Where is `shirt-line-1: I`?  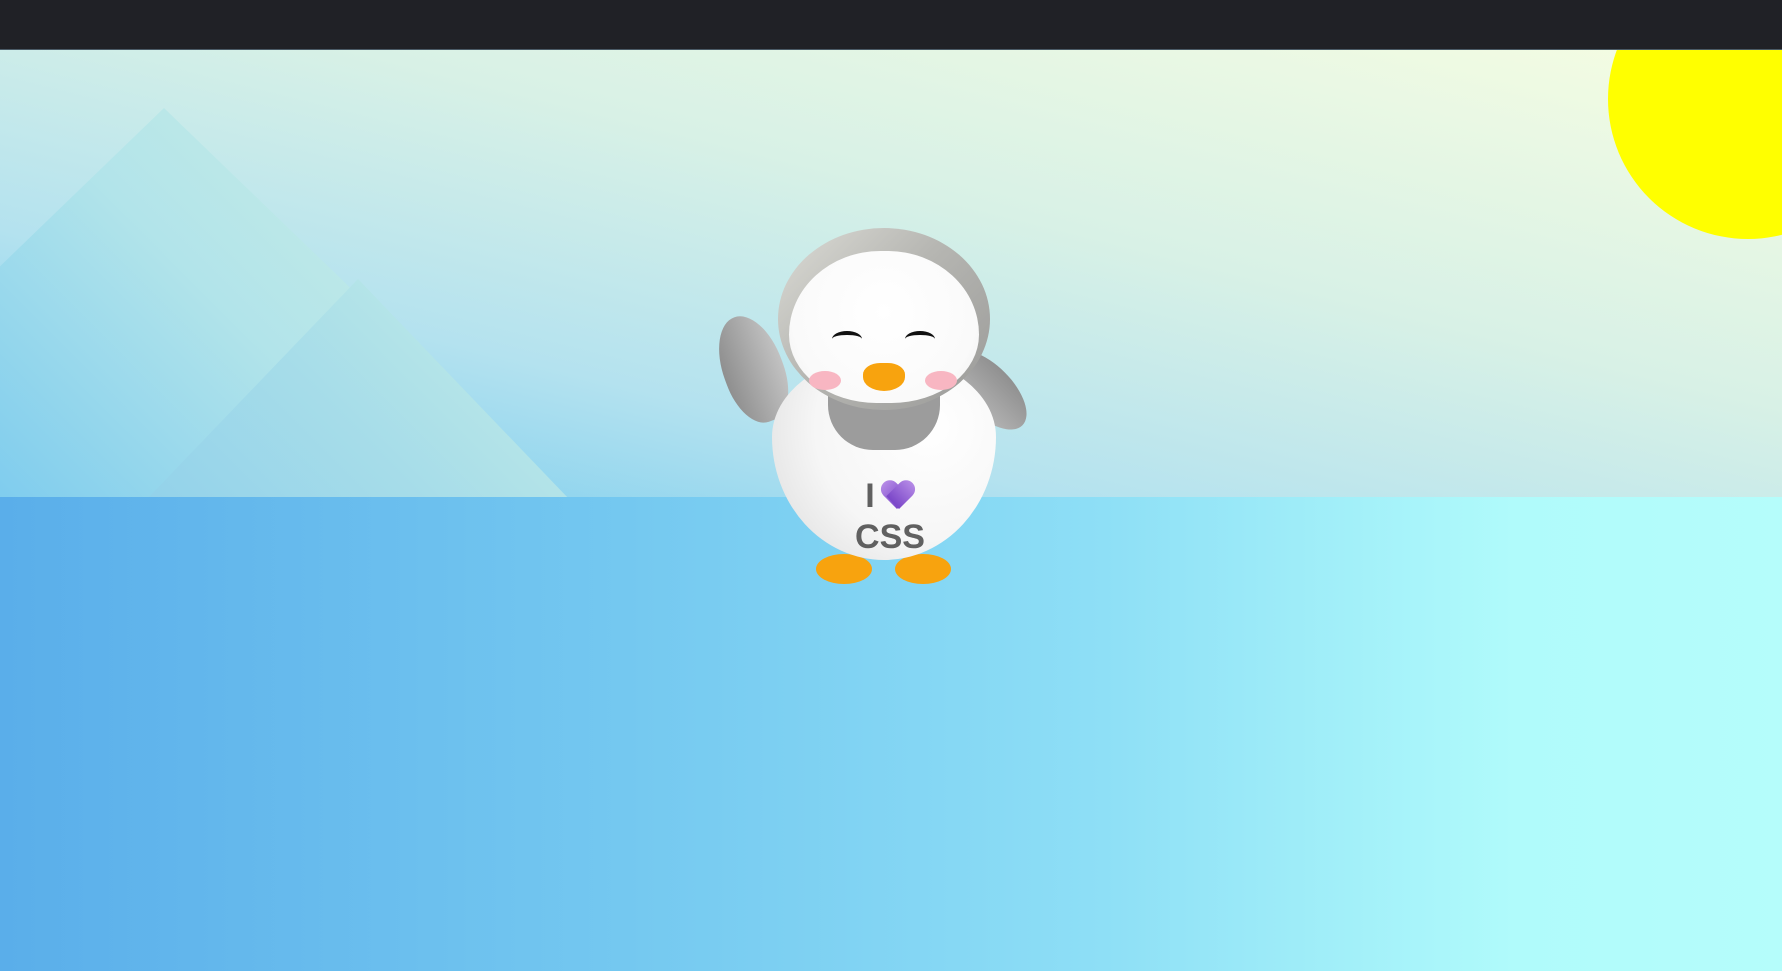 shirt-line-1: I is located at coordinates (890, 496).